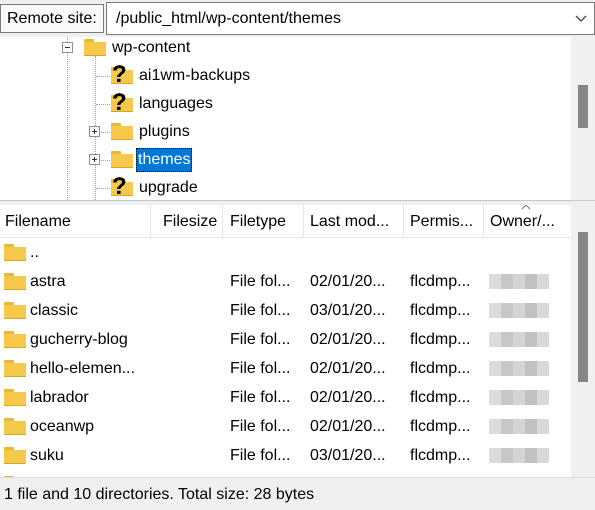 The height and width of the screenshot is (510, 595). What do you see at coordinates (285, 104) in the screenshot?
I see `tree-item-languages: ? languages` at bounding box center [285, 104].